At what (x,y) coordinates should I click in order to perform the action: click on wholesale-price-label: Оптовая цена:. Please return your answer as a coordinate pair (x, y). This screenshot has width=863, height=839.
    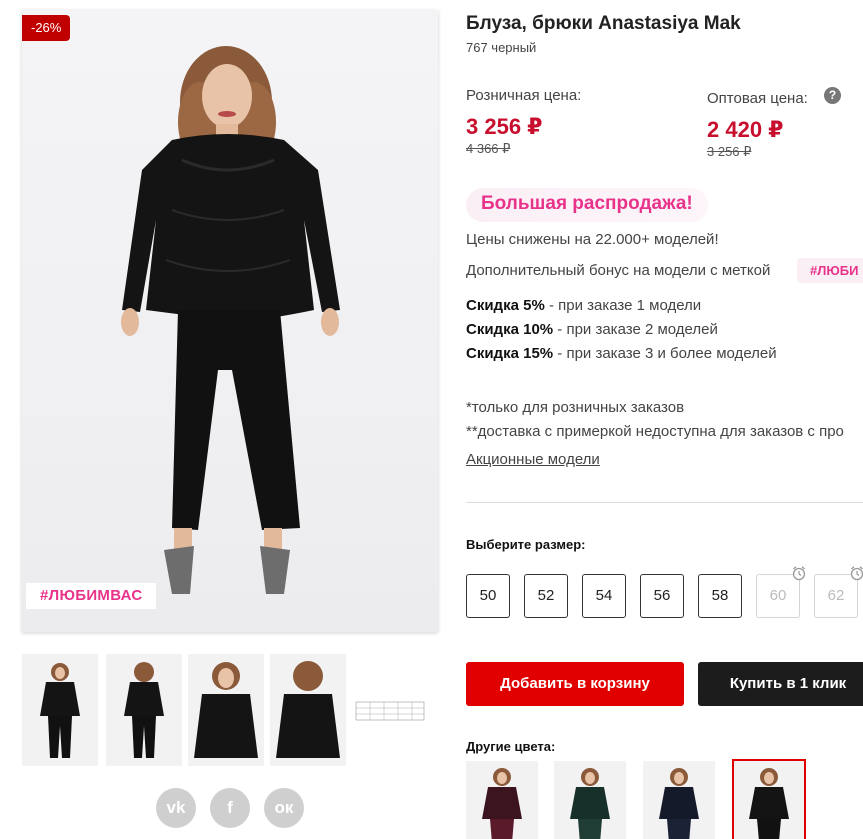
    Looking at the image, I should click on (757, 98).